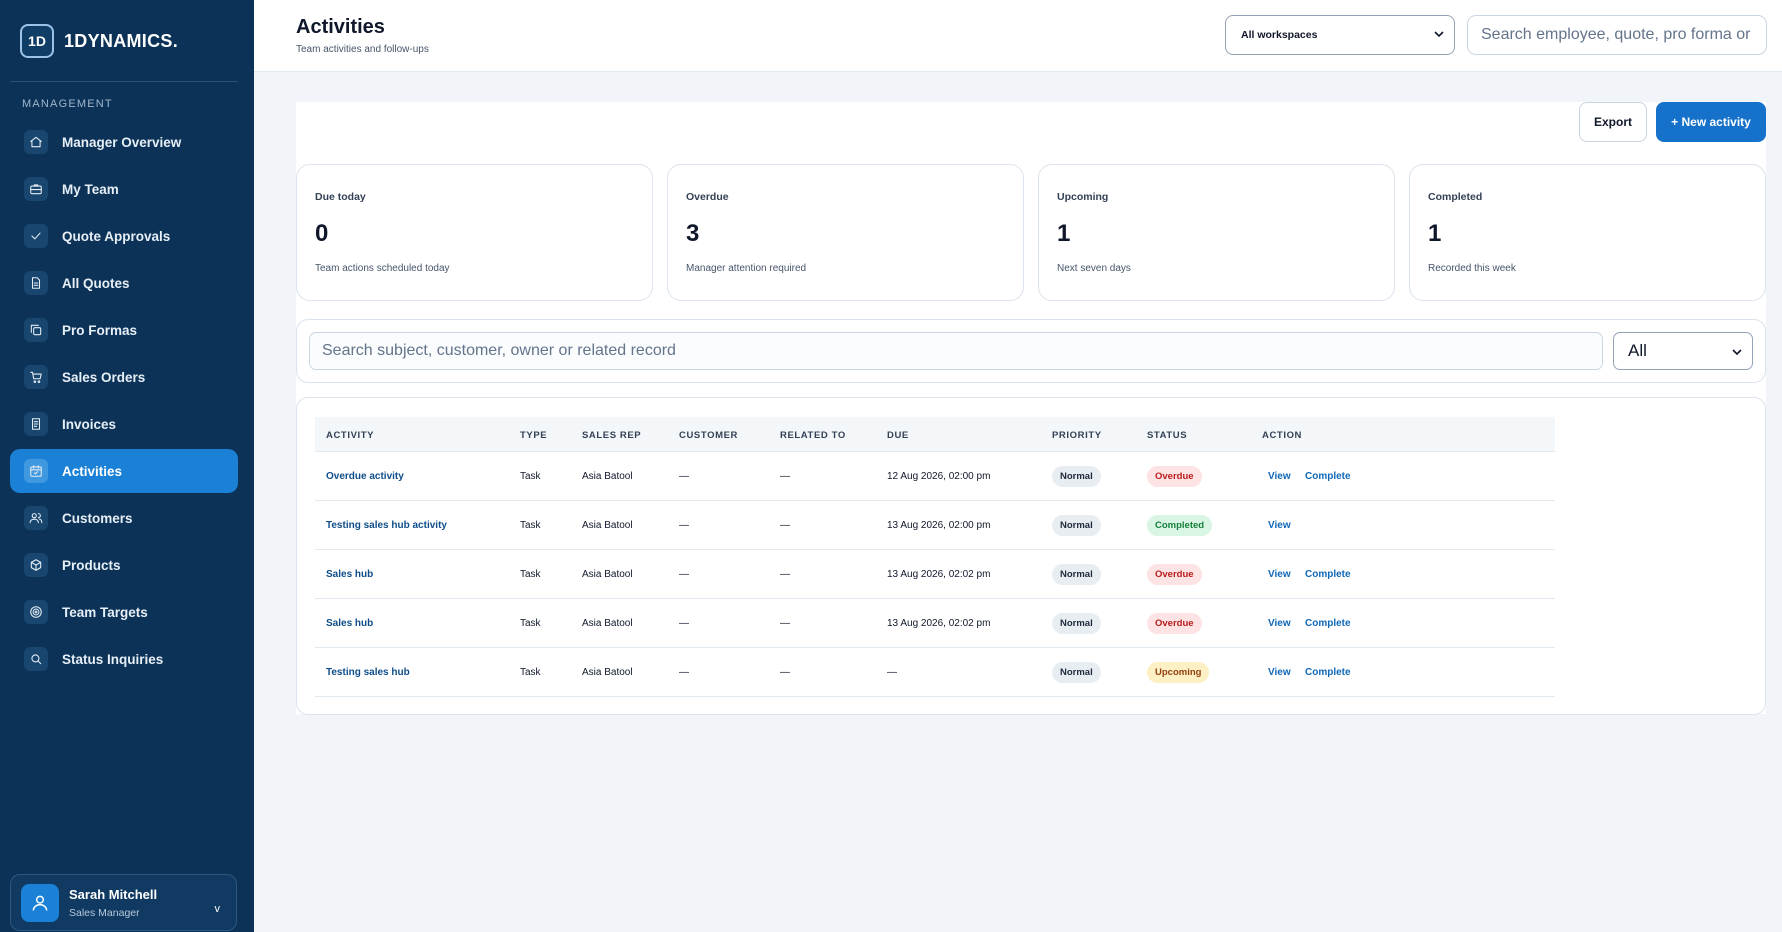 The image size is (1782, 932). Describe the element at coordinates (684, 672) in the screenshot. I see `customer-cell: —` at that location.